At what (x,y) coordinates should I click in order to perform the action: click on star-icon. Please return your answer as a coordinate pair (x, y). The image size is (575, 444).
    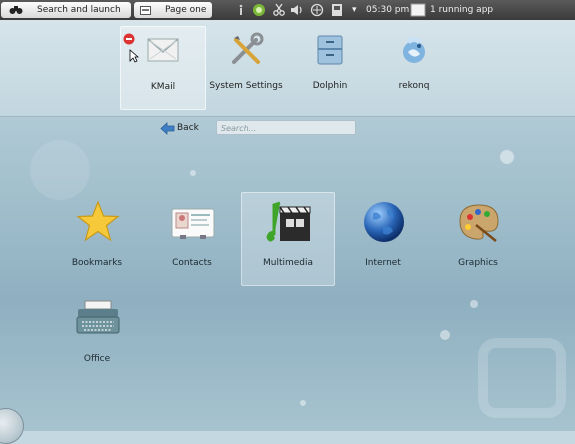
    Looking at the image, I should click on (98, 221).